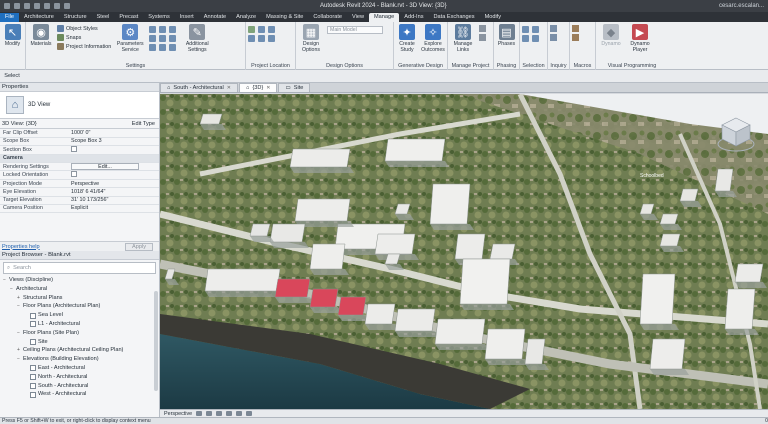 The height and width of the screenshot is (424, 768). What do you see at coordinates (80, 298) in the screenshot?
I see `browser-tree-node: + Structural Plans` at bounding box center [80, 298].